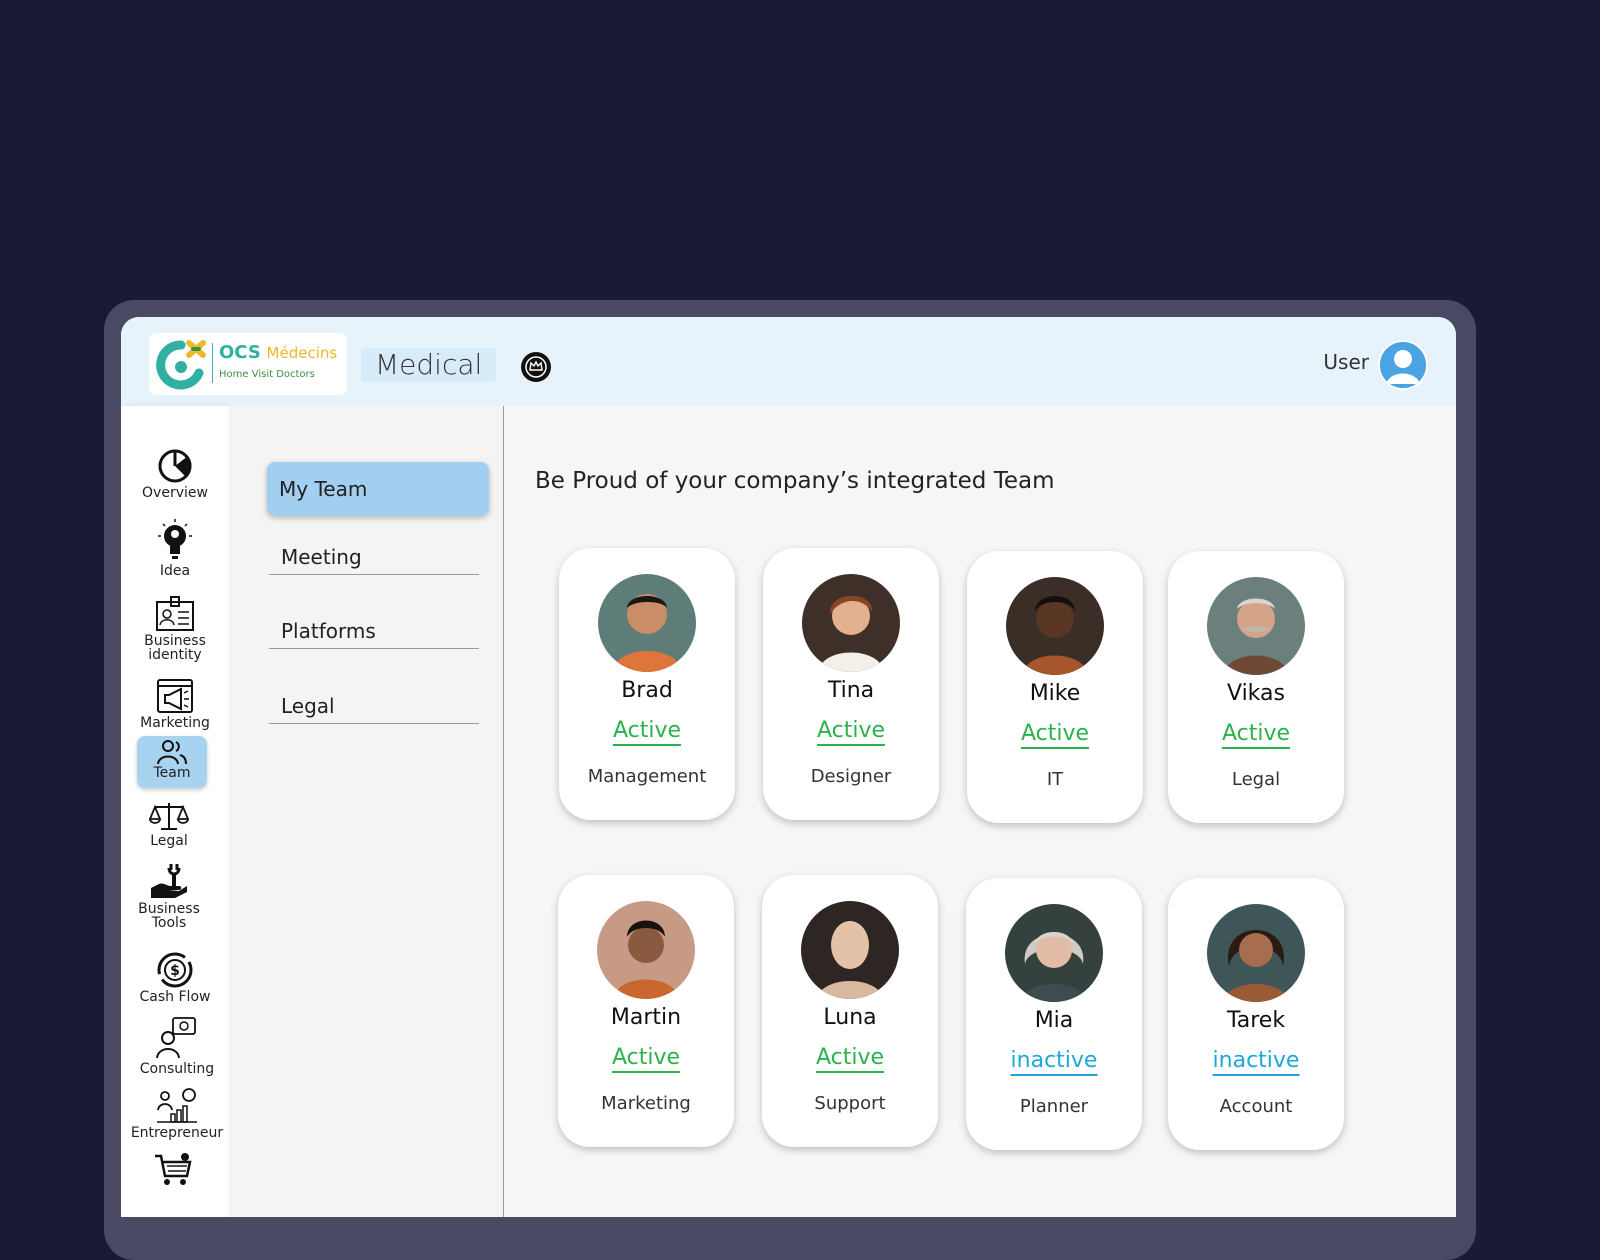 Image resolution: width=1600 pixels, height=1260 pixels. What do you see at coordinates (647, 690) in the screenshot?
I see `member-name: Brad` at bounding box center [647, 690].